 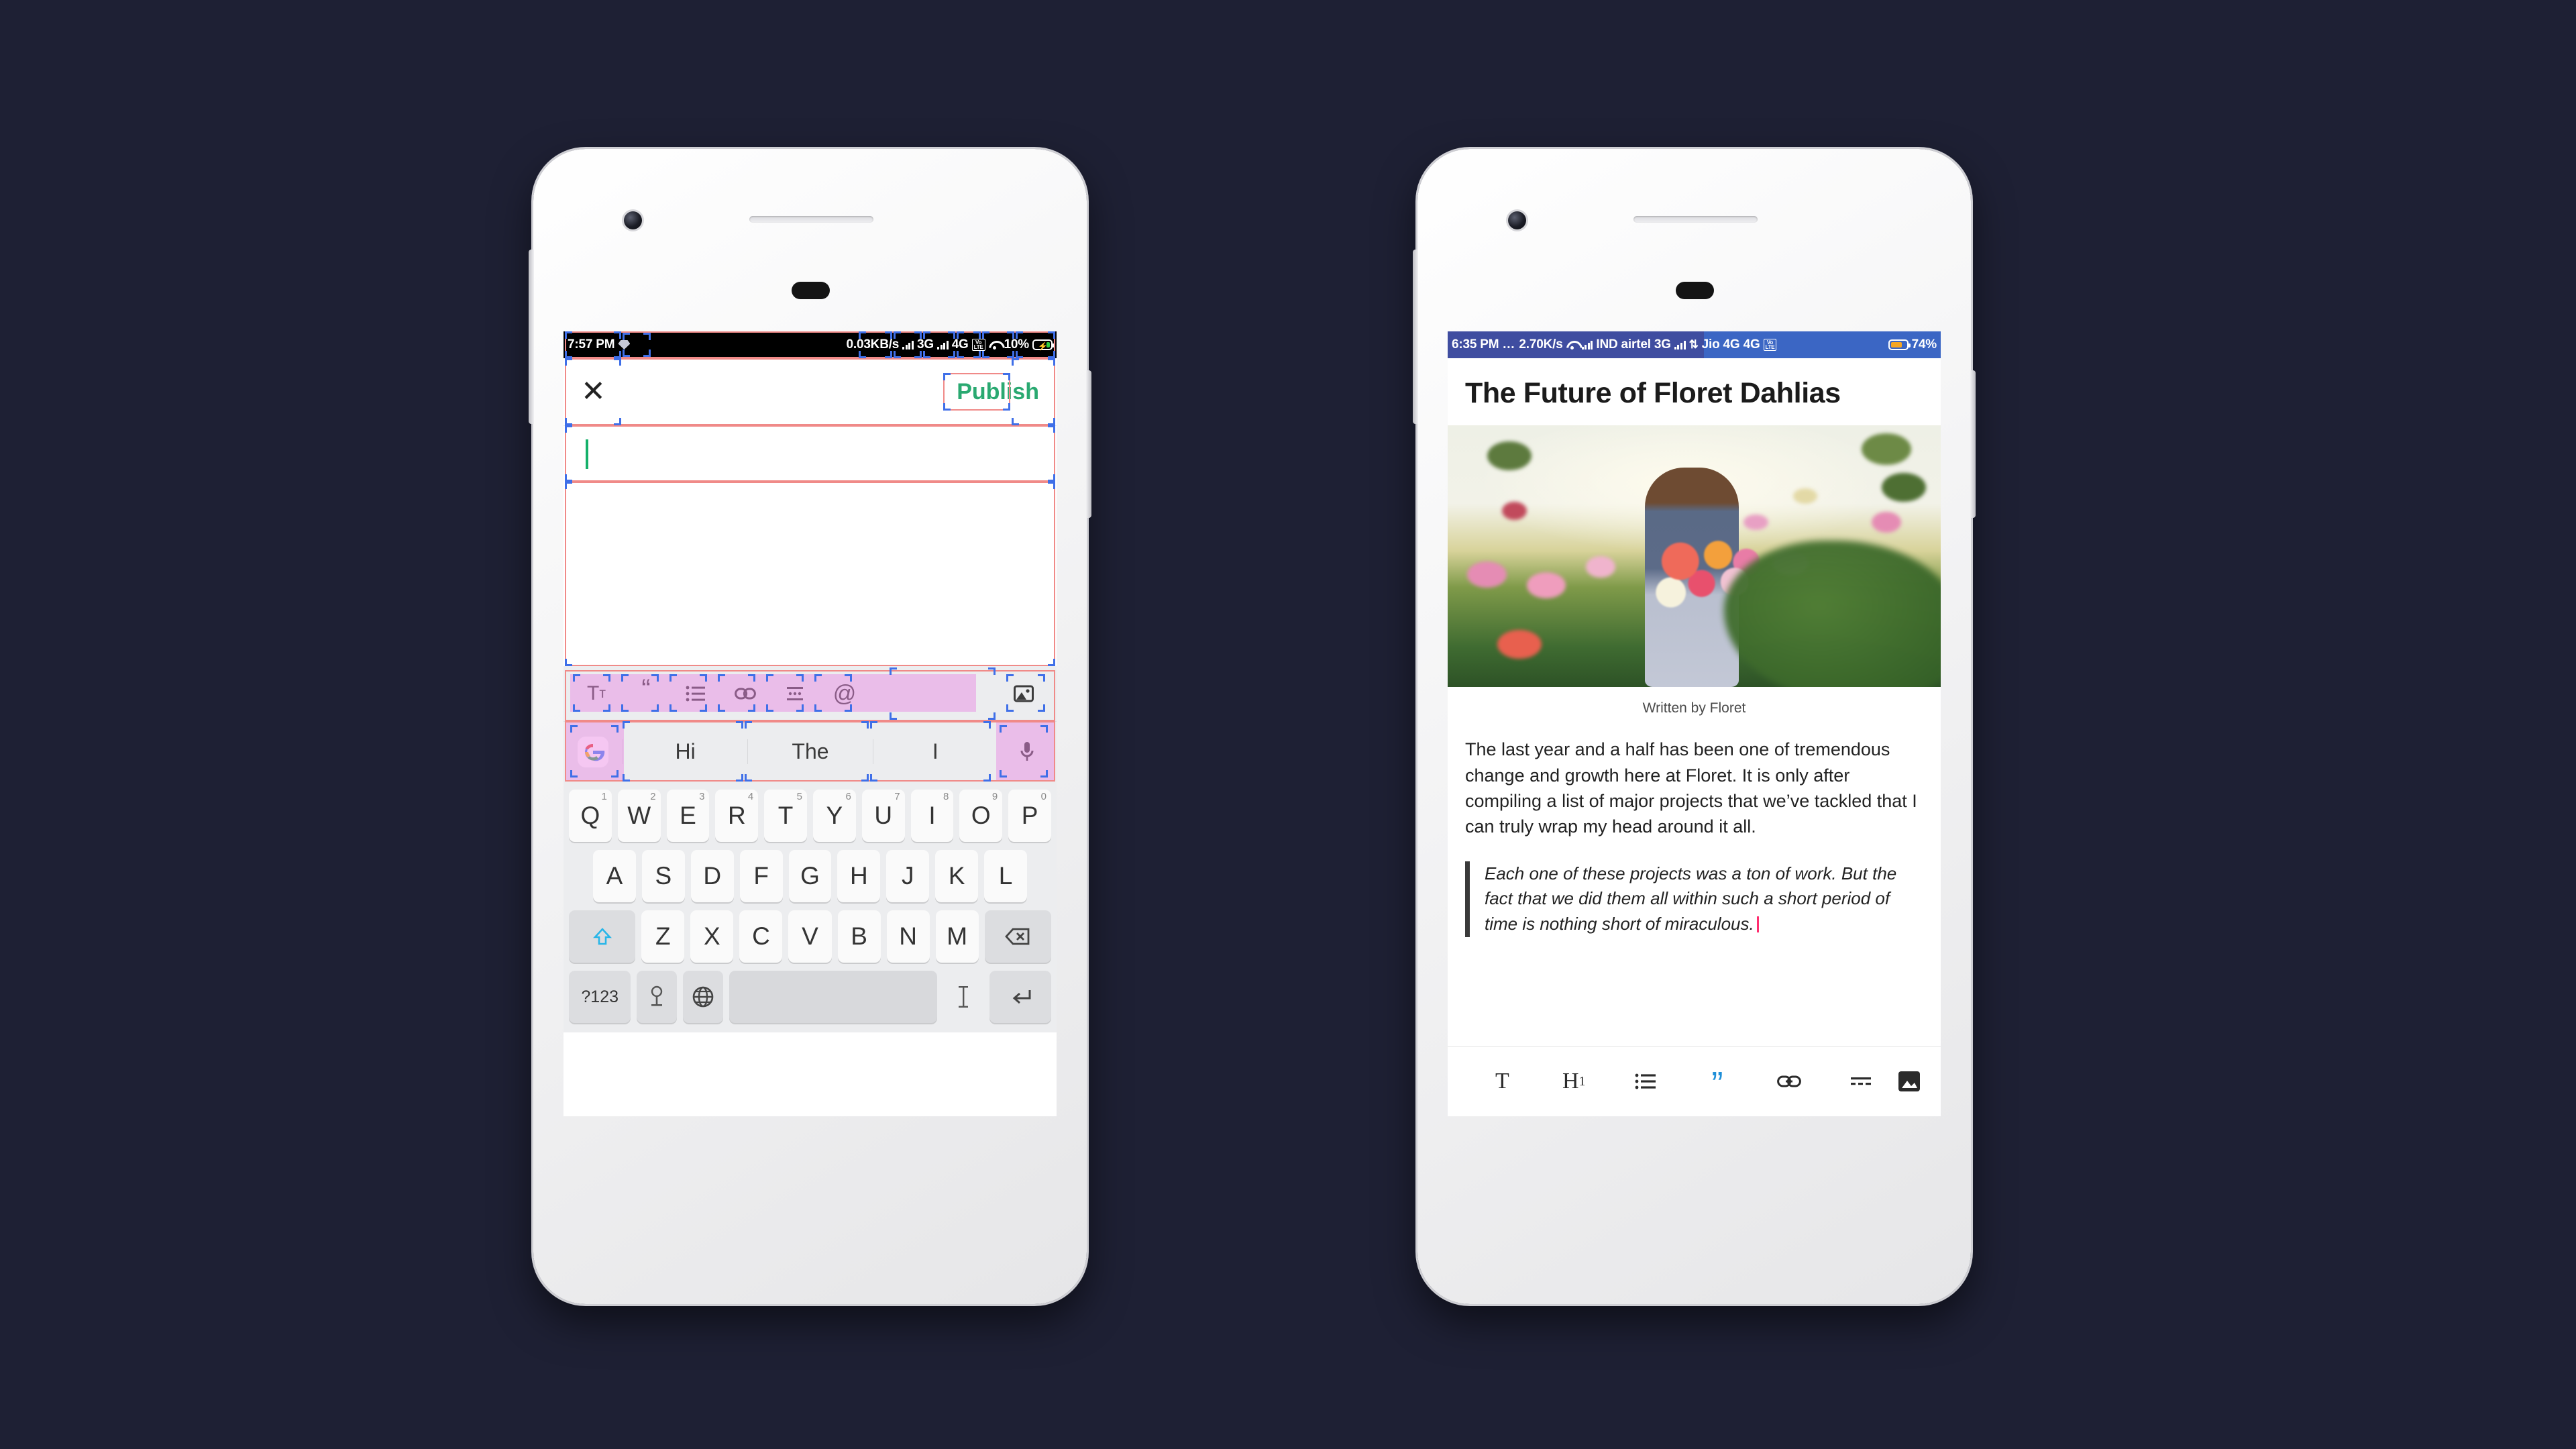 I want to click on quote-icon: “, so click(x=646, y=693).